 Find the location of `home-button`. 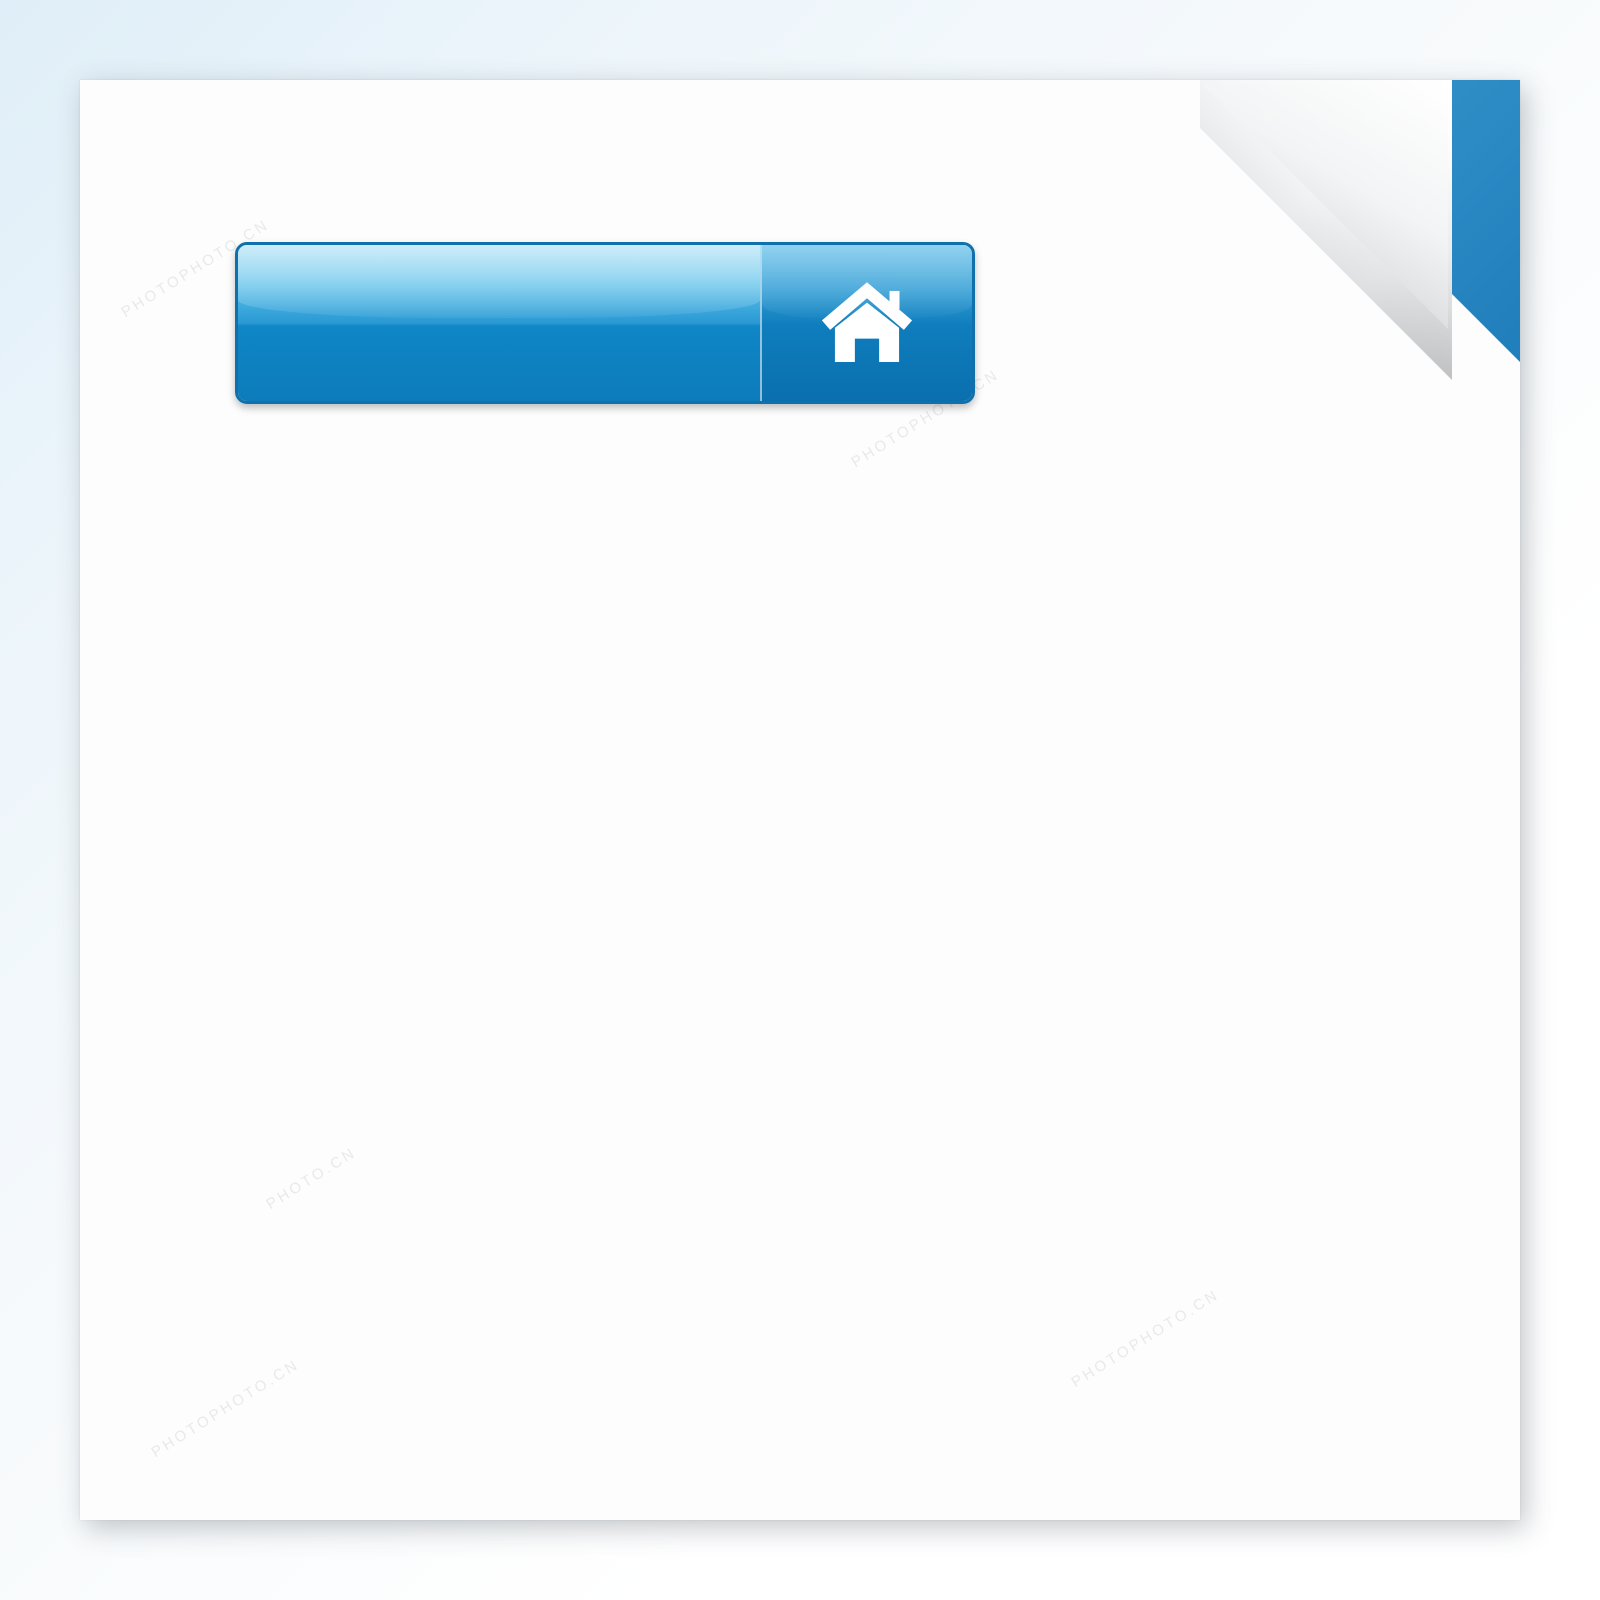

home-button is located at coordinates (605, 323).